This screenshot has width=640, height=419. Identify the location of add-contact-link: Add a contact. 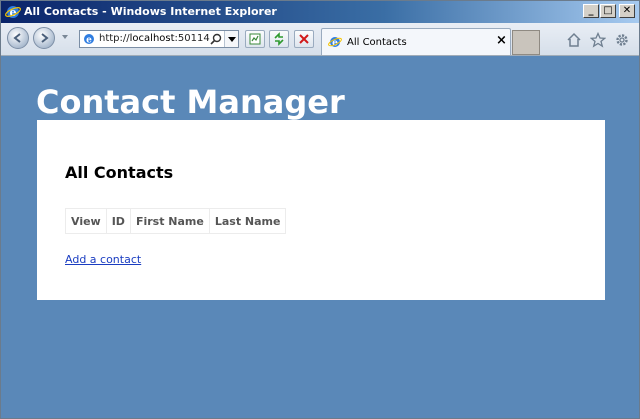
(103, 259).